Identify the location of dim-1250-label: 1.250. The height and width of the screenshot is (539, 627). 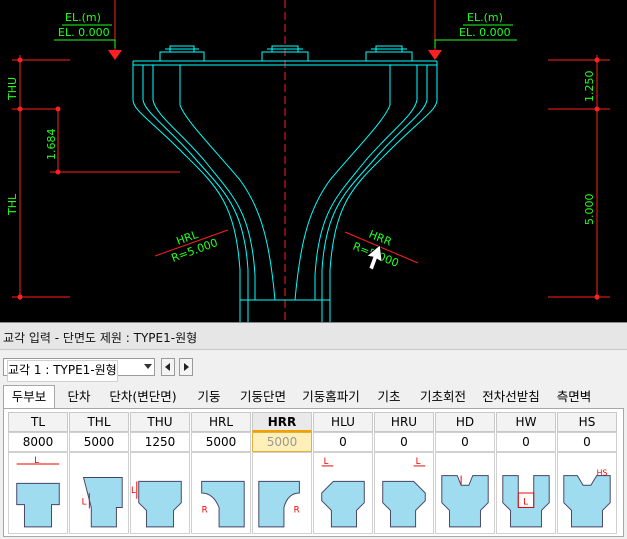
(589, 87).